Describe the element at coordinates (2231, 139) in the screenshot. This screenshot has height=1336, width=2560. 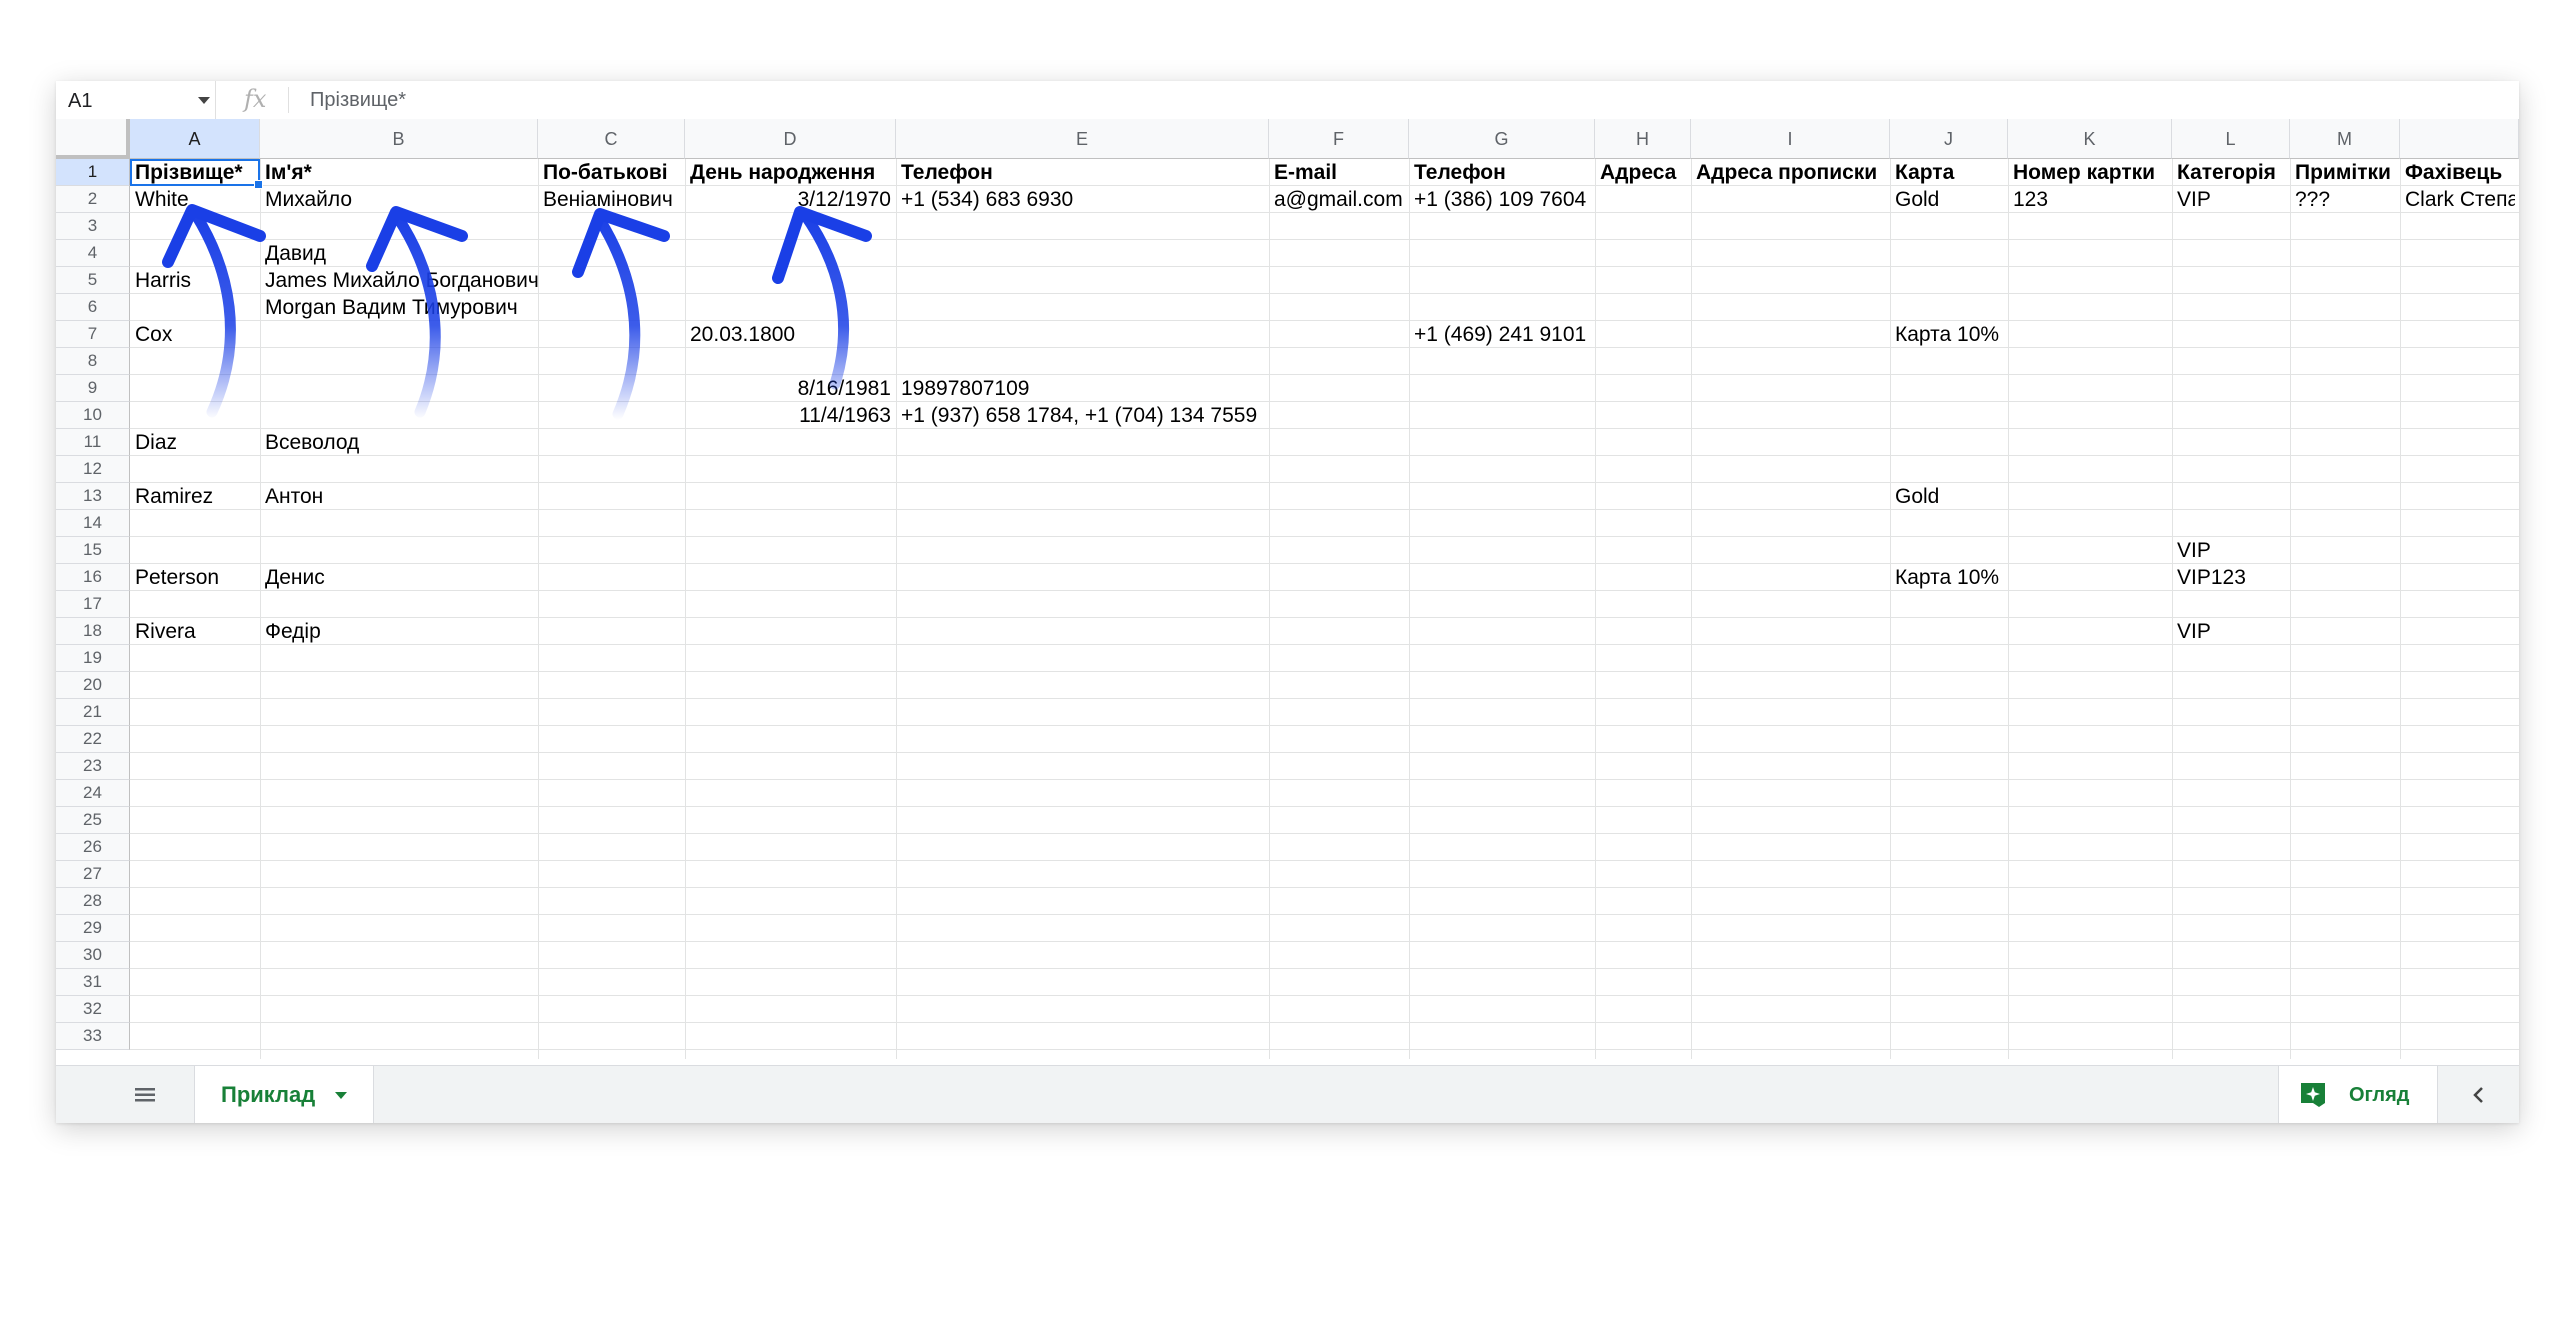
I see `column-header-l: L` at that location.